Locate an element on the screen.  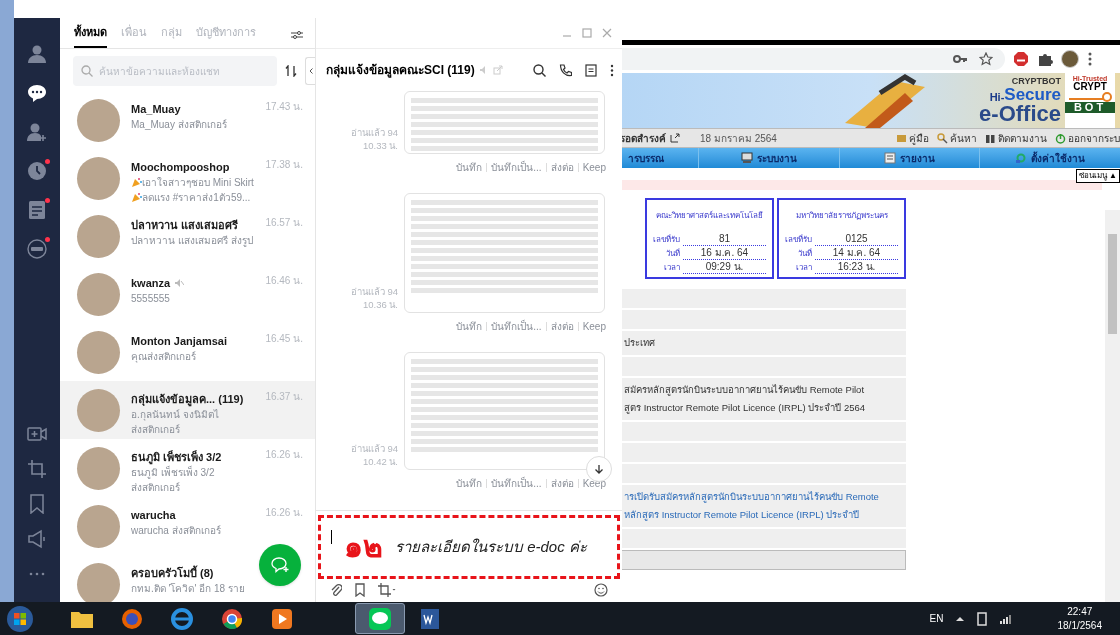
menu-item: รายงาน is located at coordinates (909, 158).